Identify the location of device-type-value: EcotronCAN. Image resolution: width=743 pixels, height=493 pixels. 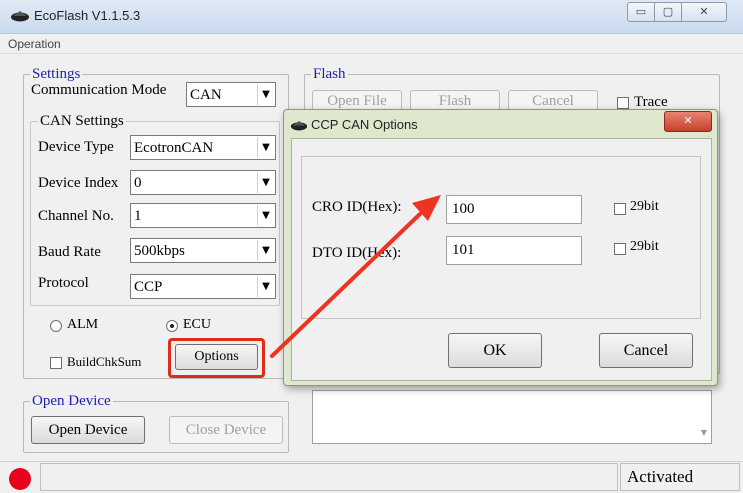
(174, 148).